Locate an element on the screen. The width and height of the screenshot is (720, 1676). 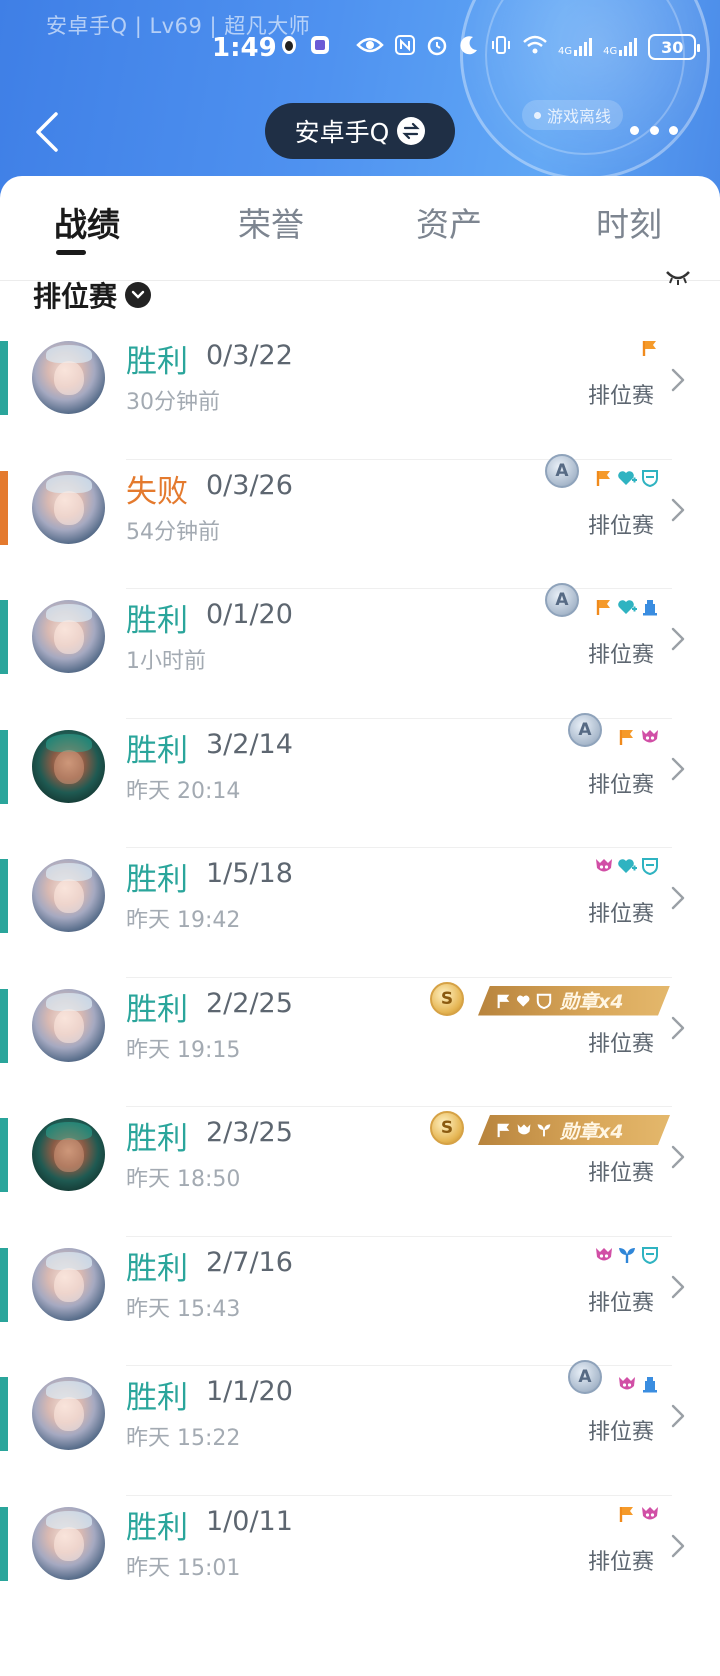
network-label-2: 4G is located at coordinates (610, 51).